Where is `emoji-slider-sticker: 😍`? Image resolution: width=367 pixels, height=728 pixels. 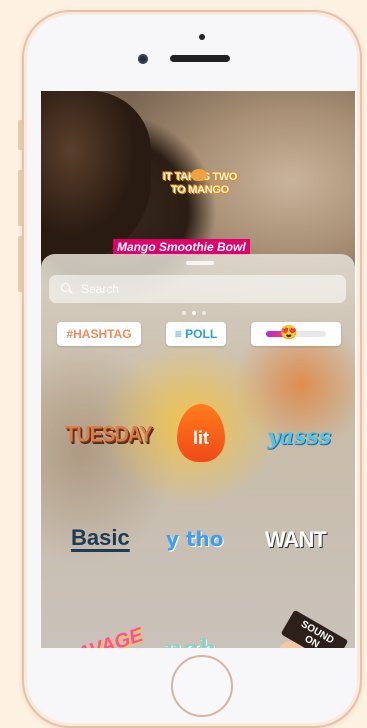
emoji-slider-sticker: 😍 is located at coordinates (296, 334).